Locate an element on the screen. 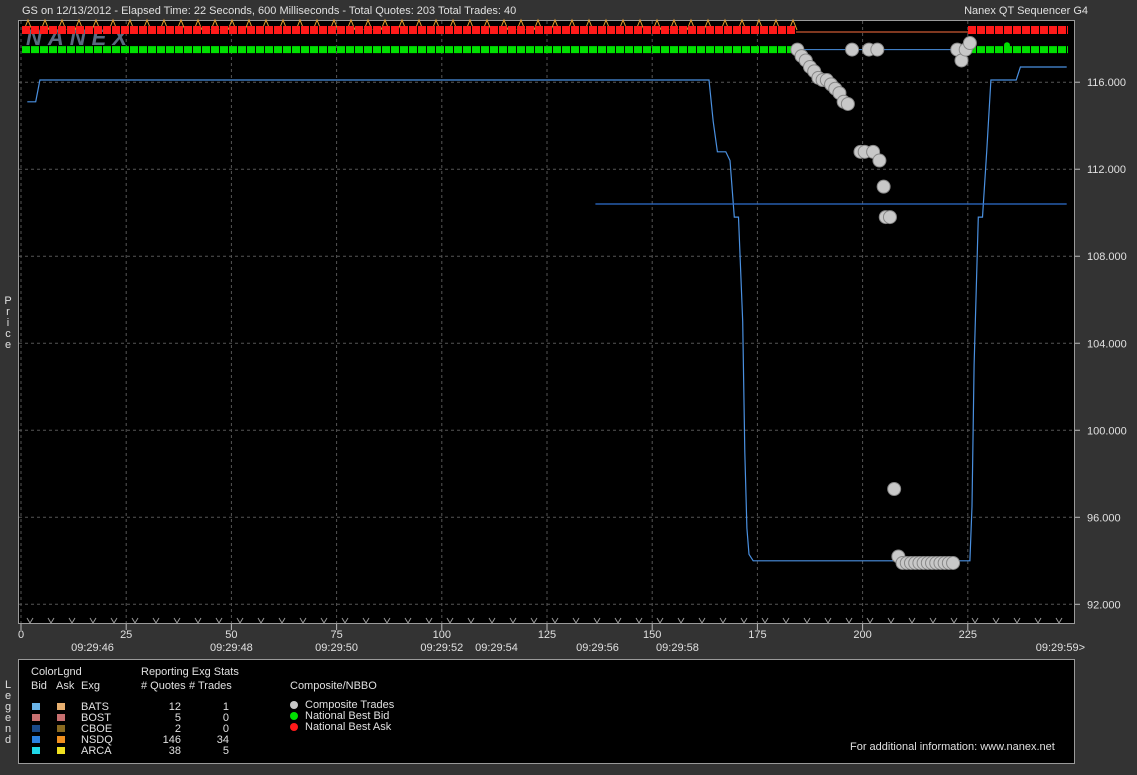 The height and width of the screenshot is (775, 1137). y-tick-label: 104.000 is located at coordinates (1107, 344).